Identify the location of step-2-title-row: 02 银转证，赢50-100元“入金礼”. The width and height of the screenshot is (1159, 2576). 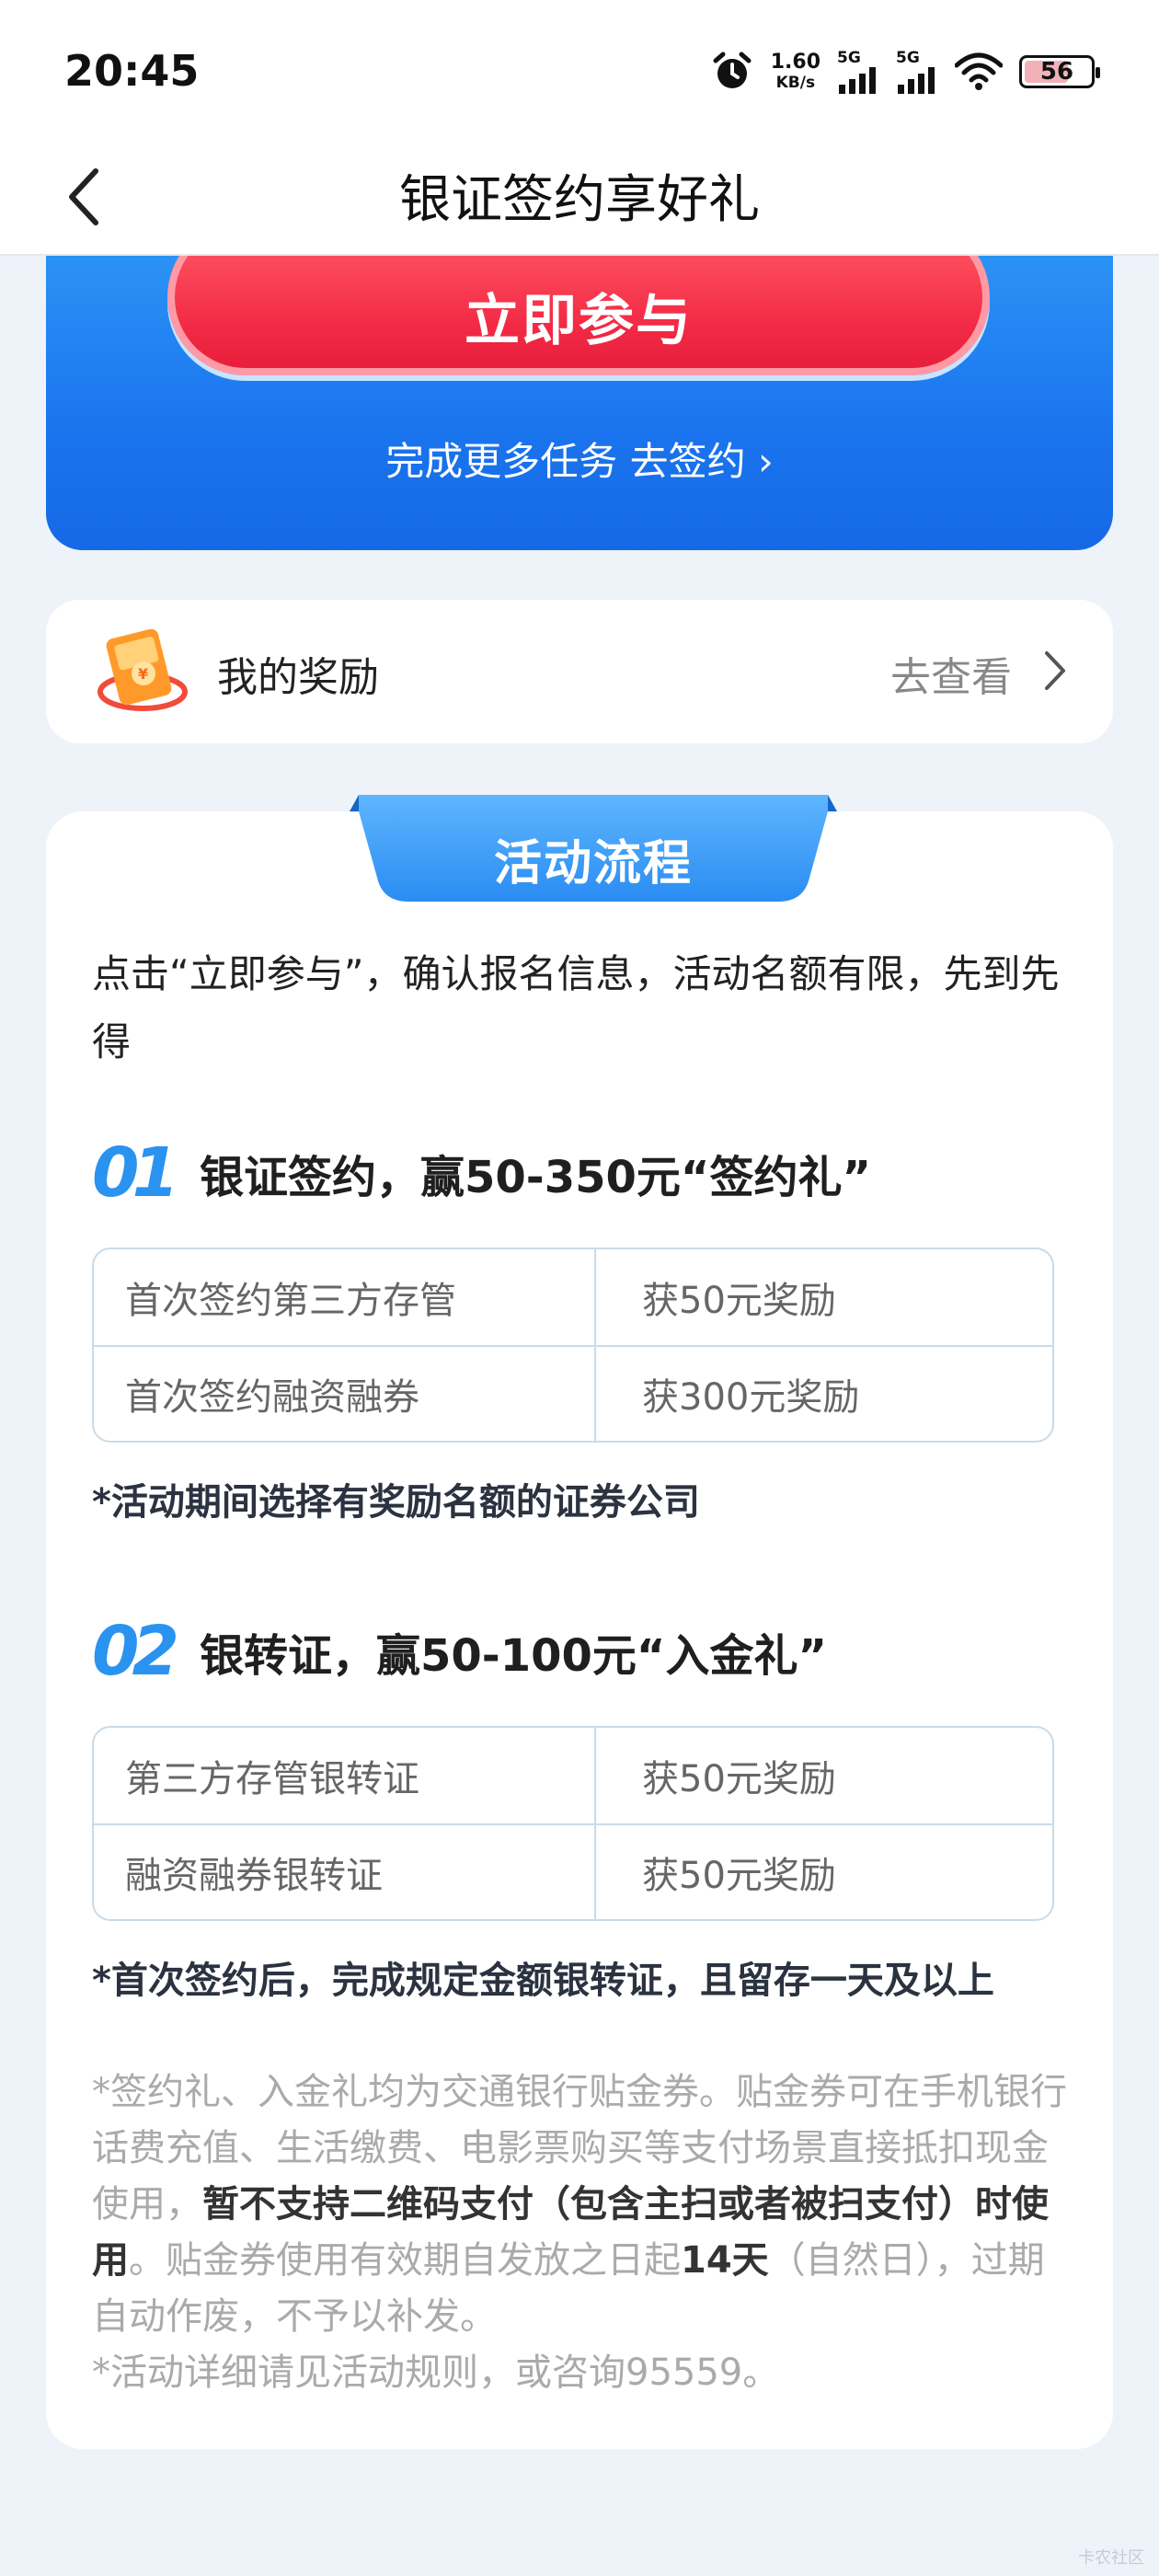
(459, 1651).